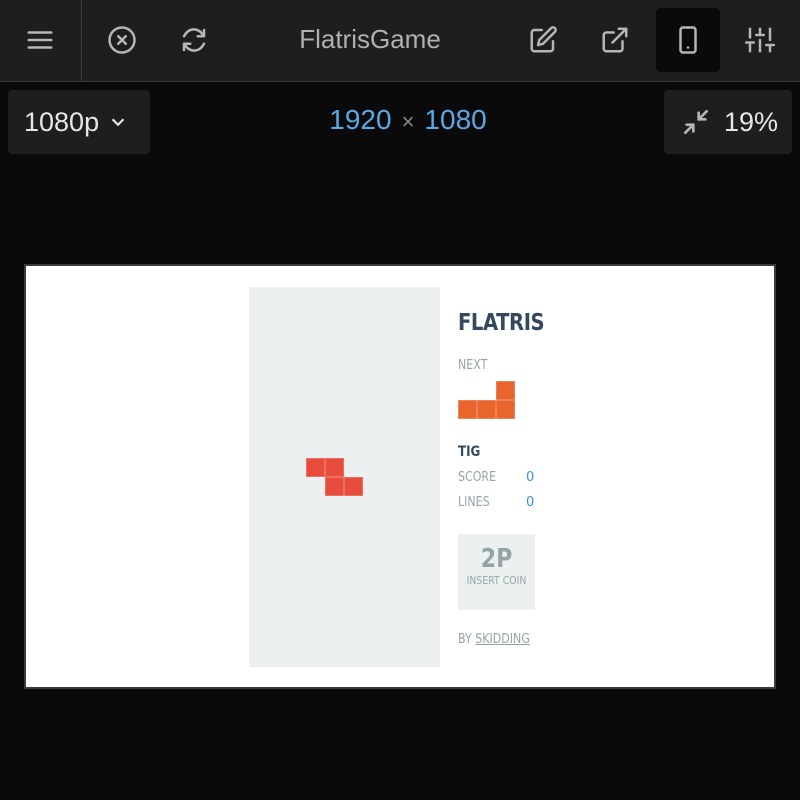  I want to click on byline: BY SKIDDING, so click(494, 639).